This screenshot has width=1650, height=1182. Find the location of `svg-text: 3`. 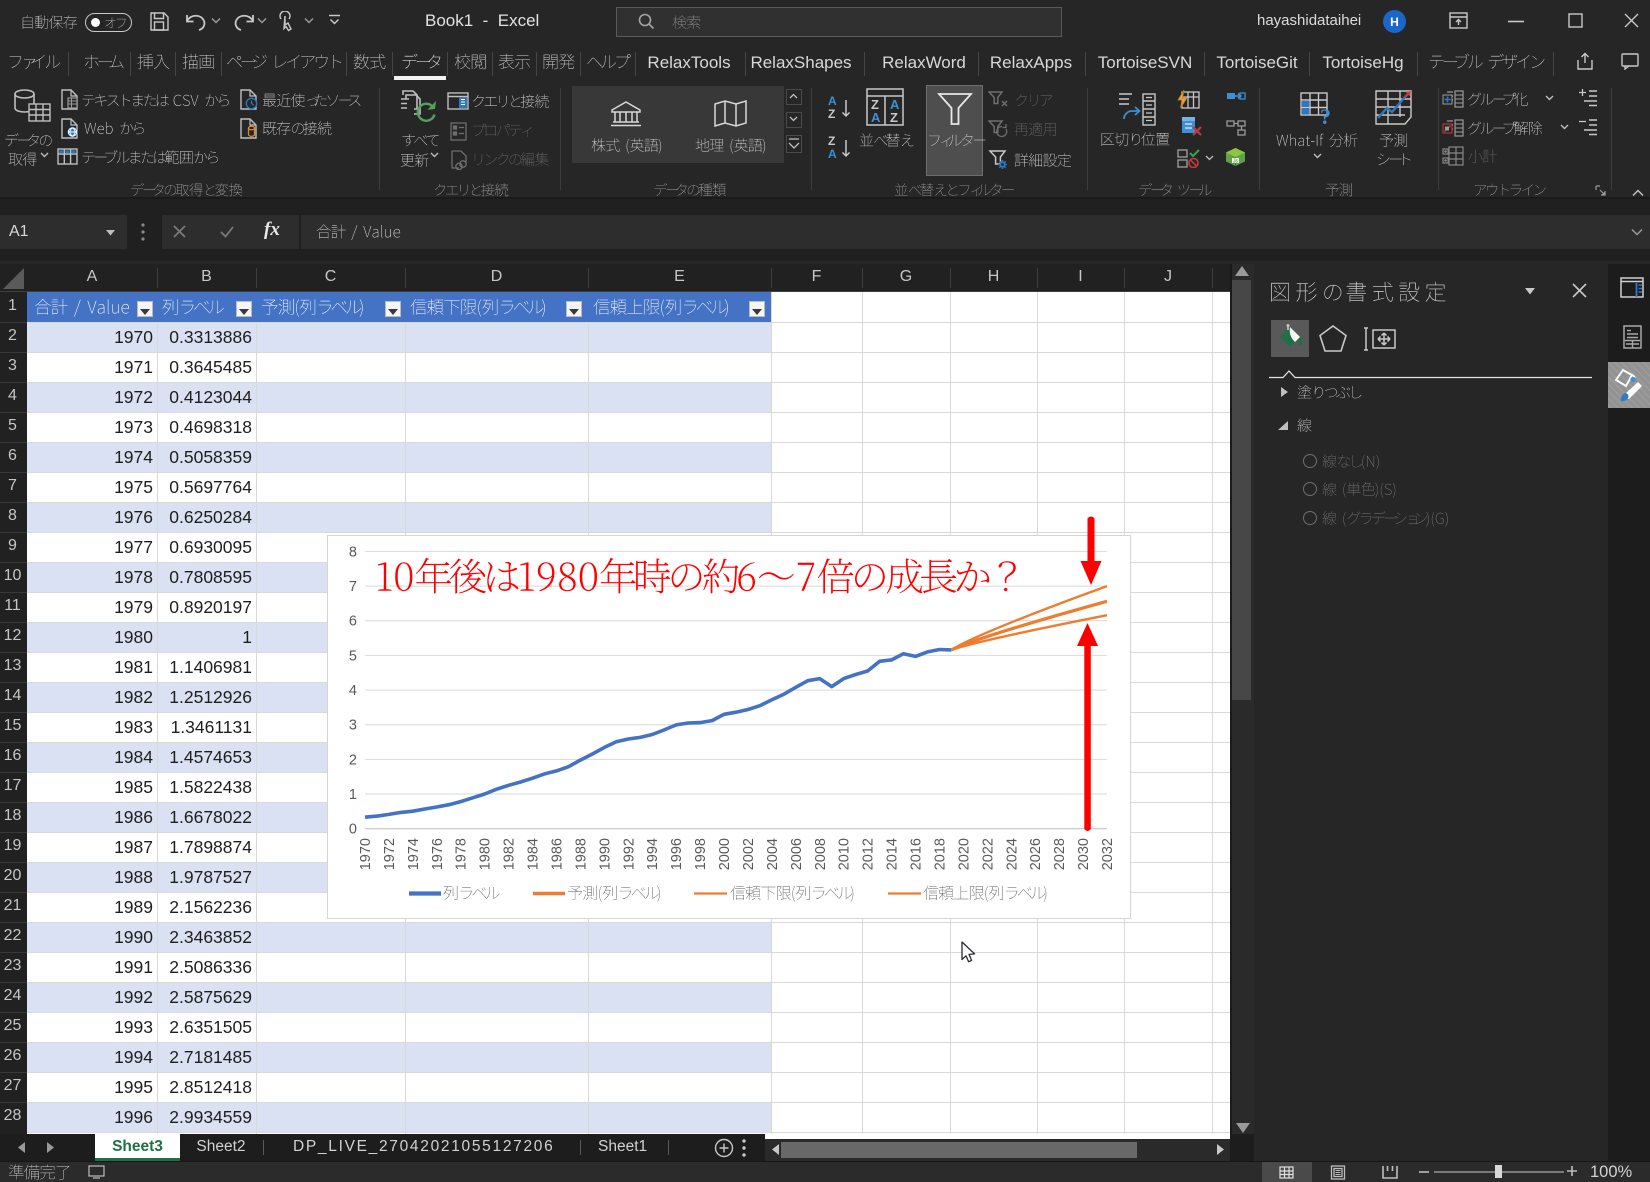

svg-text: 3 is located at coordinates (353, 726).